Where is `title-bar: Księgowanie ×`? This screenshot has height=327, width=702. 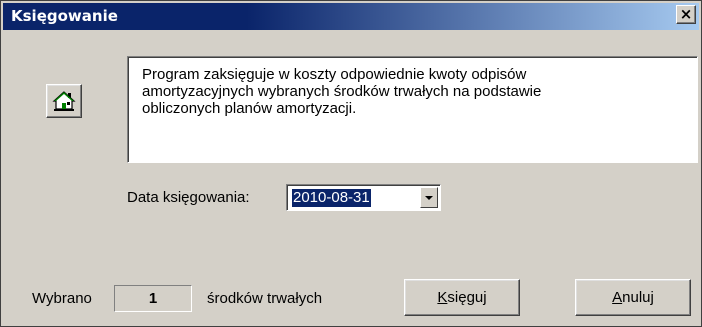
title-bar: Księgowanie × is located at coordinates (351, 16).